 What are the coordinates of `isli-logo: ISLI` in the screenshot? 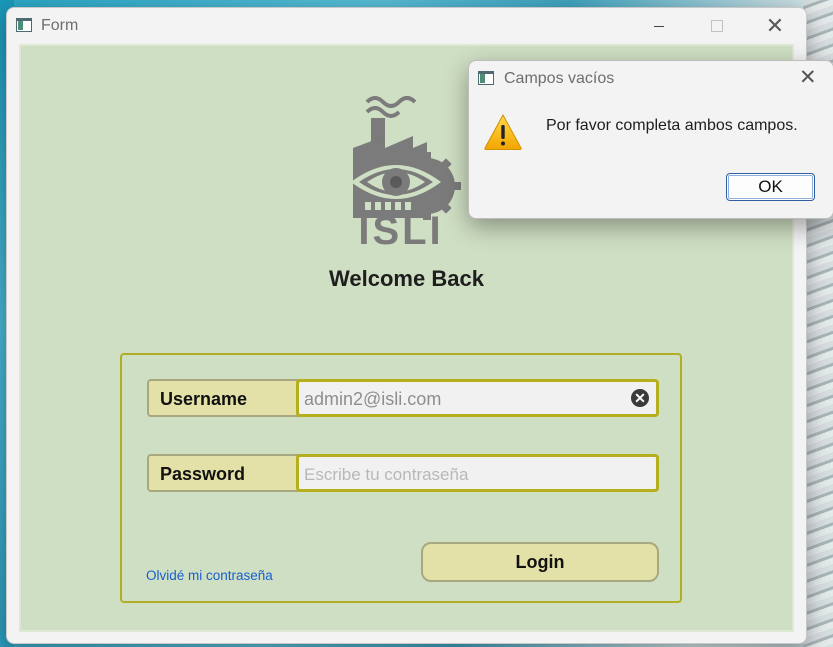 It's located at (406, 171).